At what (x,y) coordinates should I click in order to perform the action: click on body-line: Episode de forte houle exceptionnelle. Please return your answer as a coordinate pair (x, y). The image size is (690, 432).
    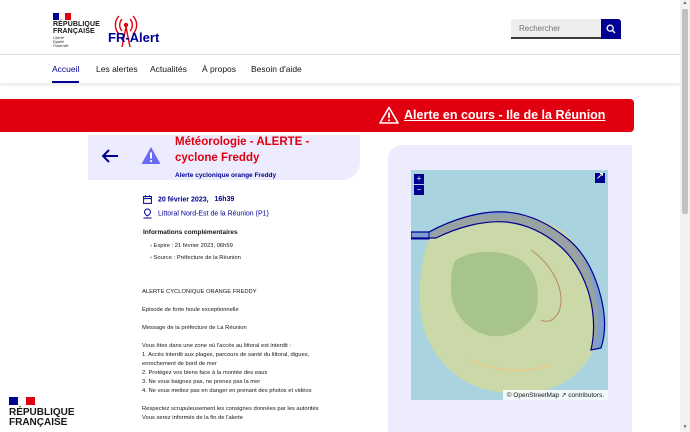
    Looking at the image, I should click on (190, 310).